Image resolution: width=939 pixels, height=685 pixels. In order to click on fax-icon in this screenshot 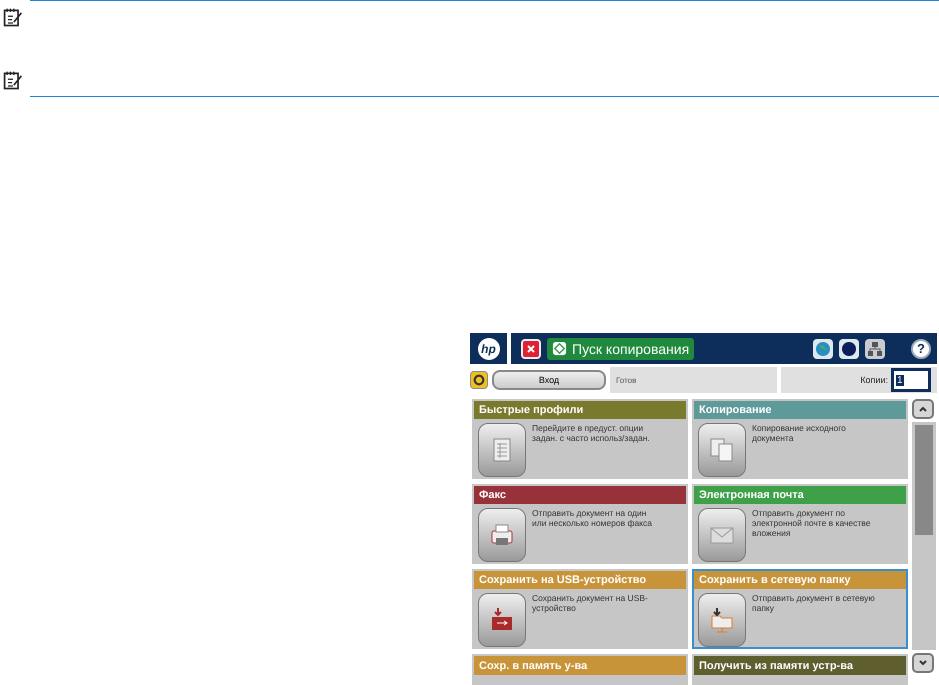, I will do `click(502, 535)`.